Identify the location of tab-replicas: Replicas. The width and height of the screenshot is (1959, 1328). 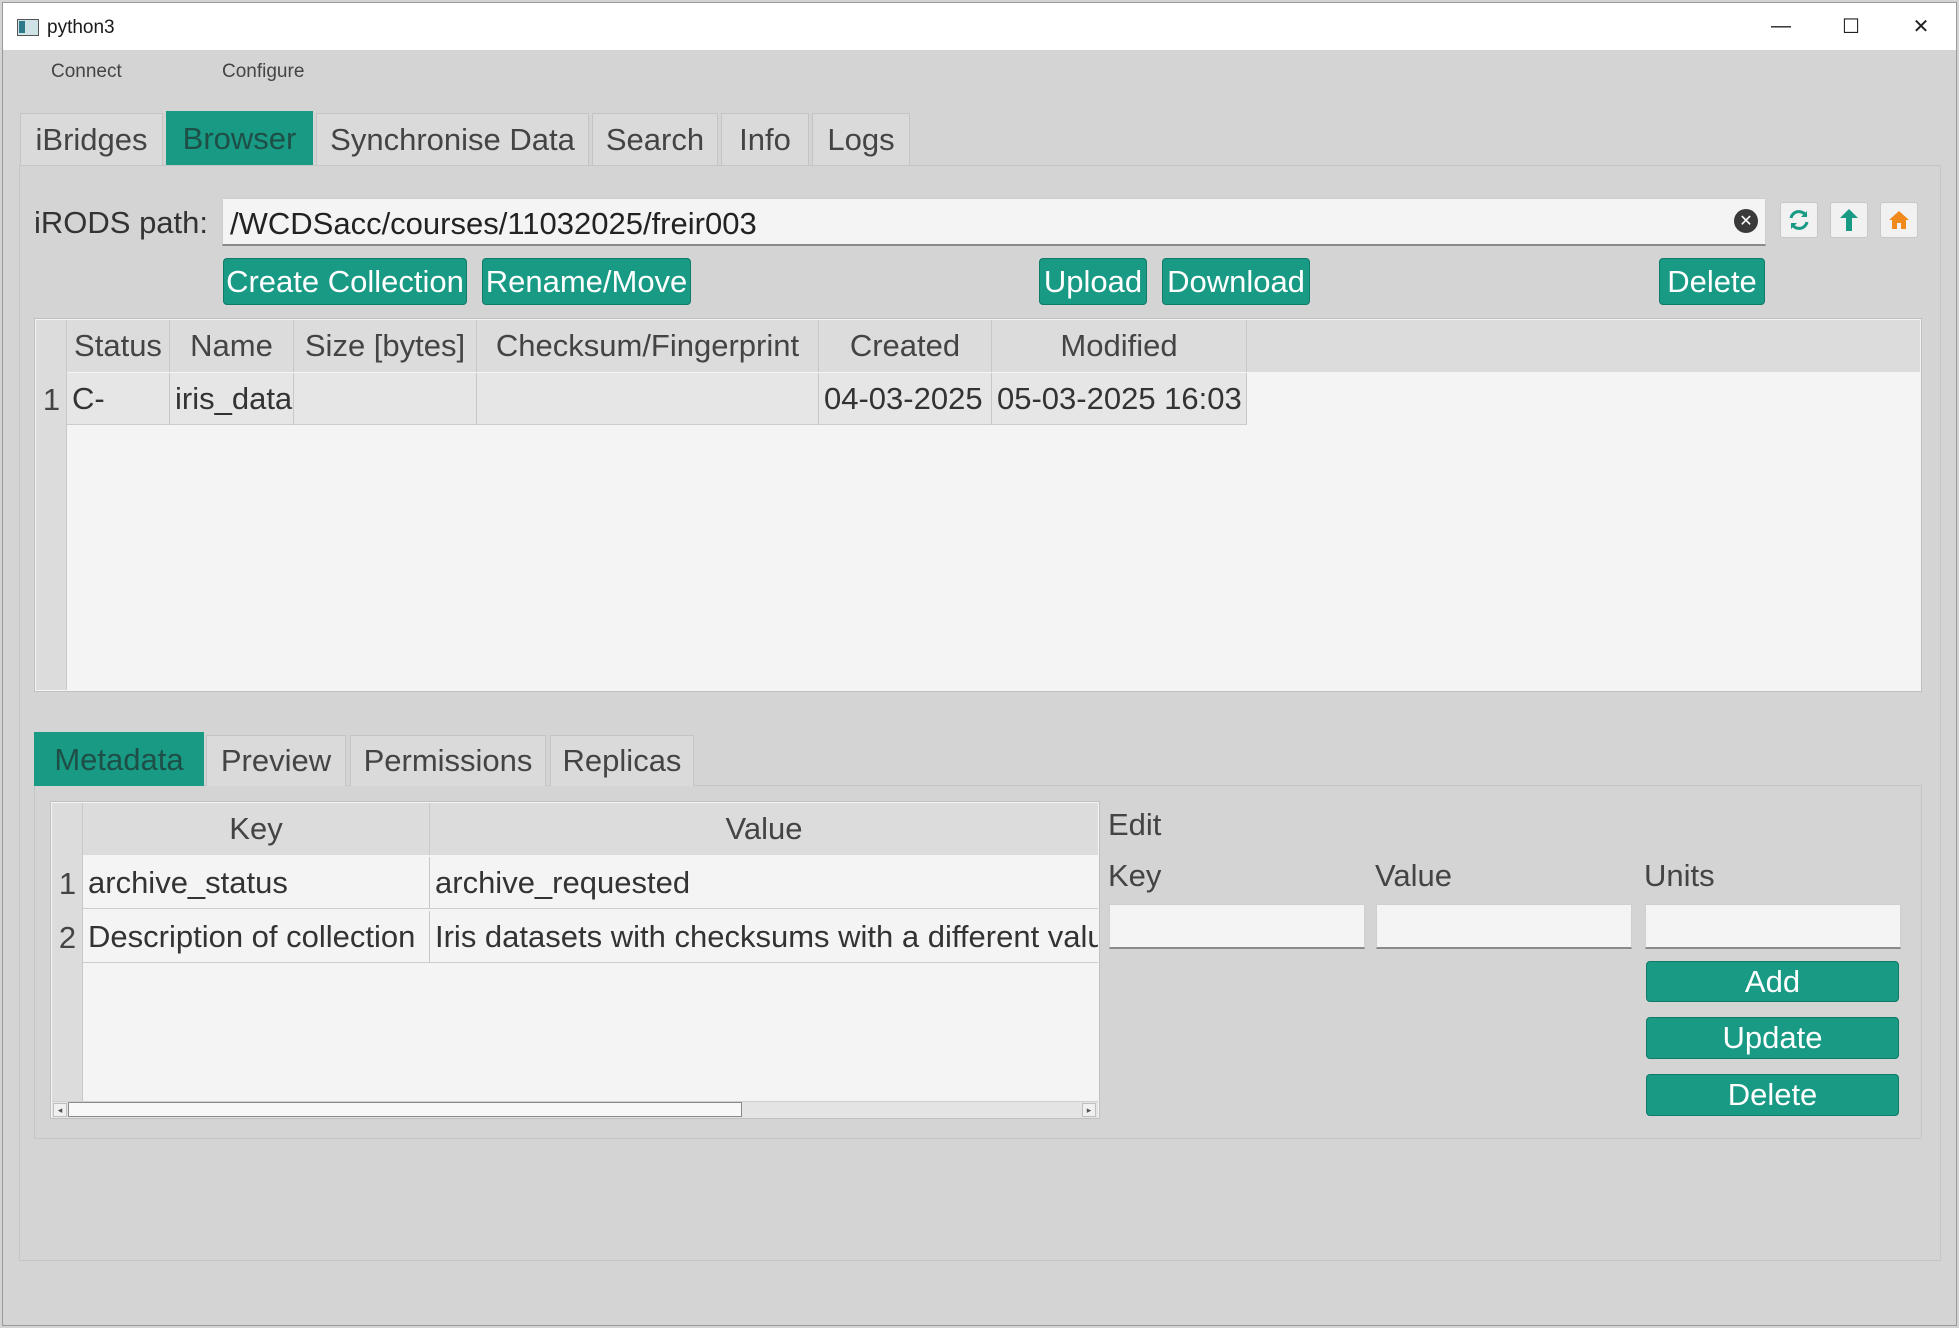
(622, 760).